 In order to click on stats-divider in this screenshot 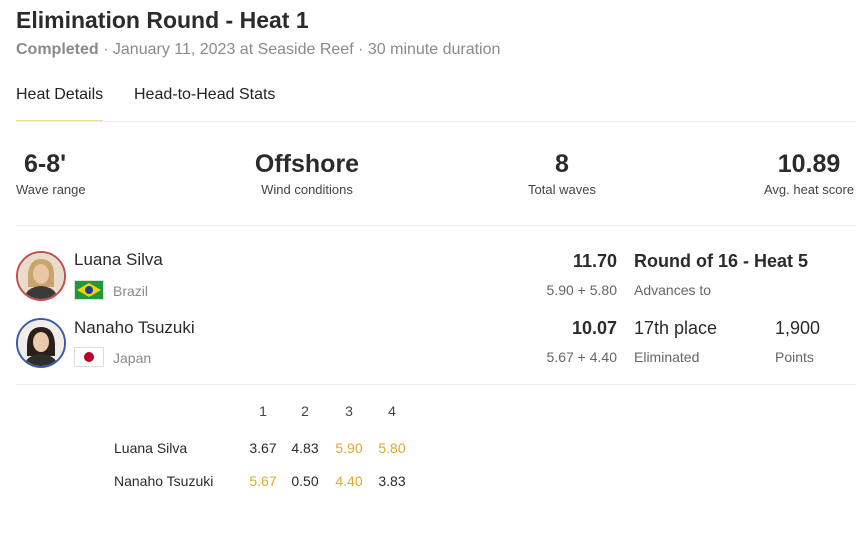, I will do `click(436, 225)`.